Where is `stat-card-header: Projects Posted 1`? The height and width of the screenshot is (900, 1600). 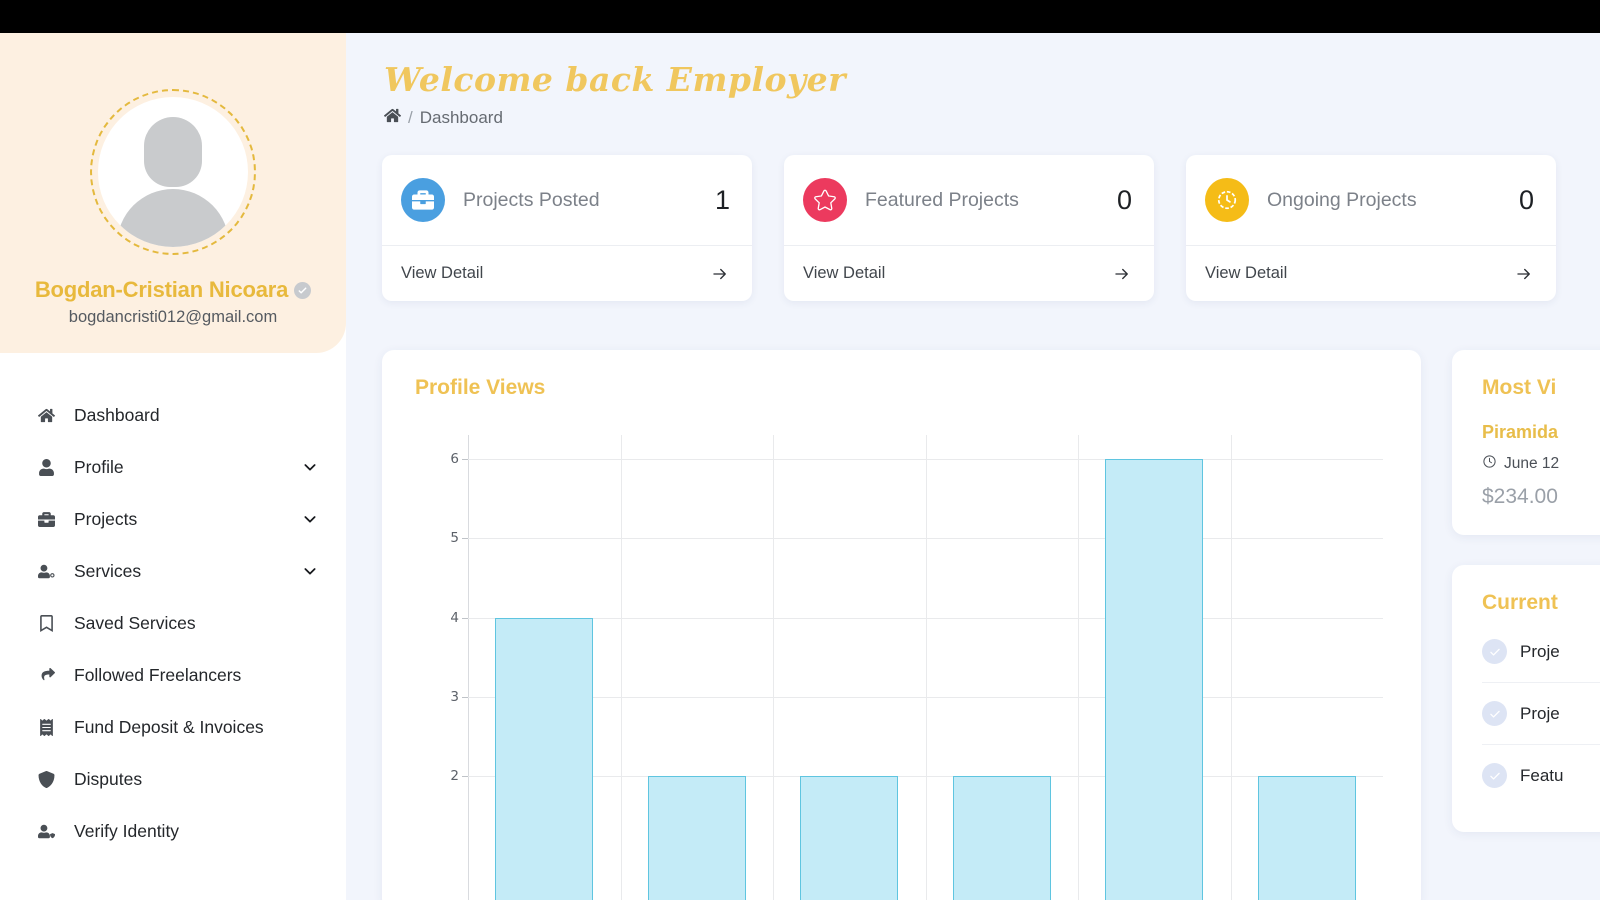
stat-card-header: Projects Posted 1 is located at coordinates (567, 200).